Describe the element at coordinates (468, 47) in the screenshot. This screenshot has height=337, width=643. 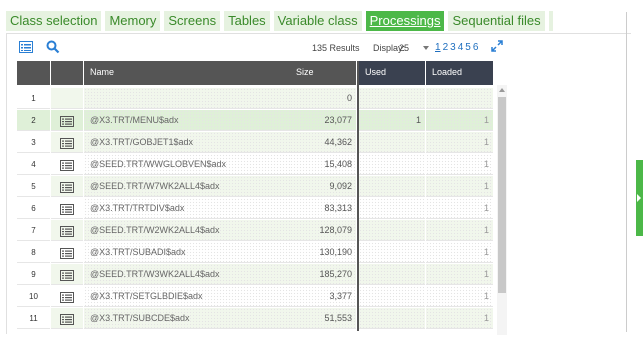
I see `page-link-5: 5` at that location.